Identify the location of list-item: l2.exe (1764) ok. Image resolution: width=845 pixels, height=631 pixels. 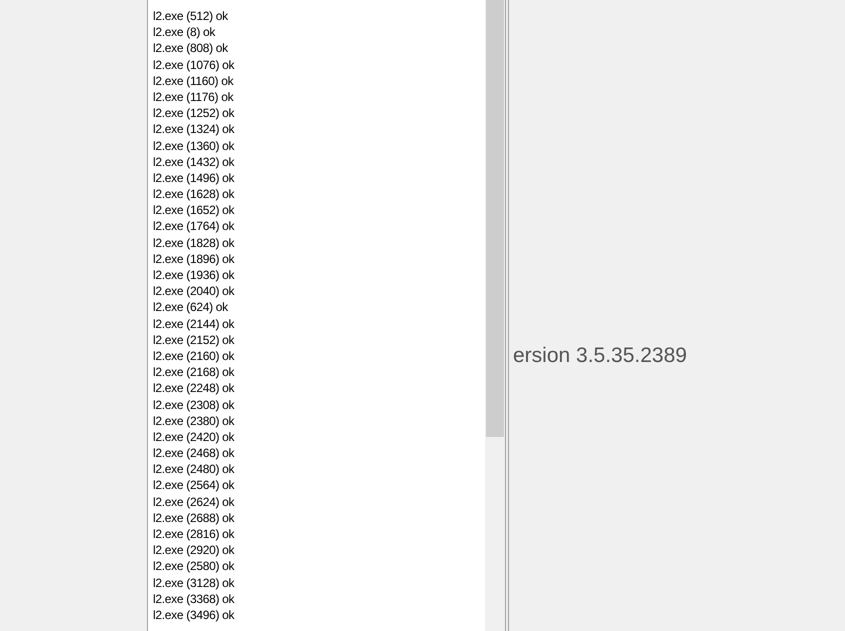
(319, 226).